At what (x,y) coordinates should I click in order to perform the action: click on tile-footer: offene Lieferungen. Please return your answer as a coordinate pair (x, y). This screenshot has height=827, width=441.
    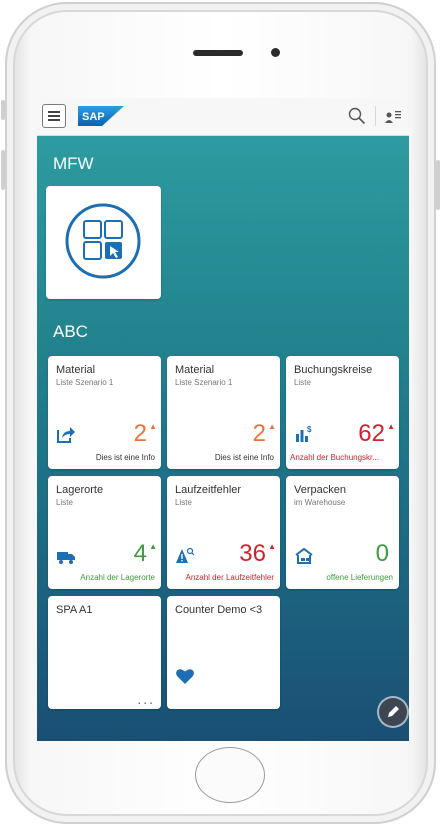
    Looking at the image, I should click on (359, 577).